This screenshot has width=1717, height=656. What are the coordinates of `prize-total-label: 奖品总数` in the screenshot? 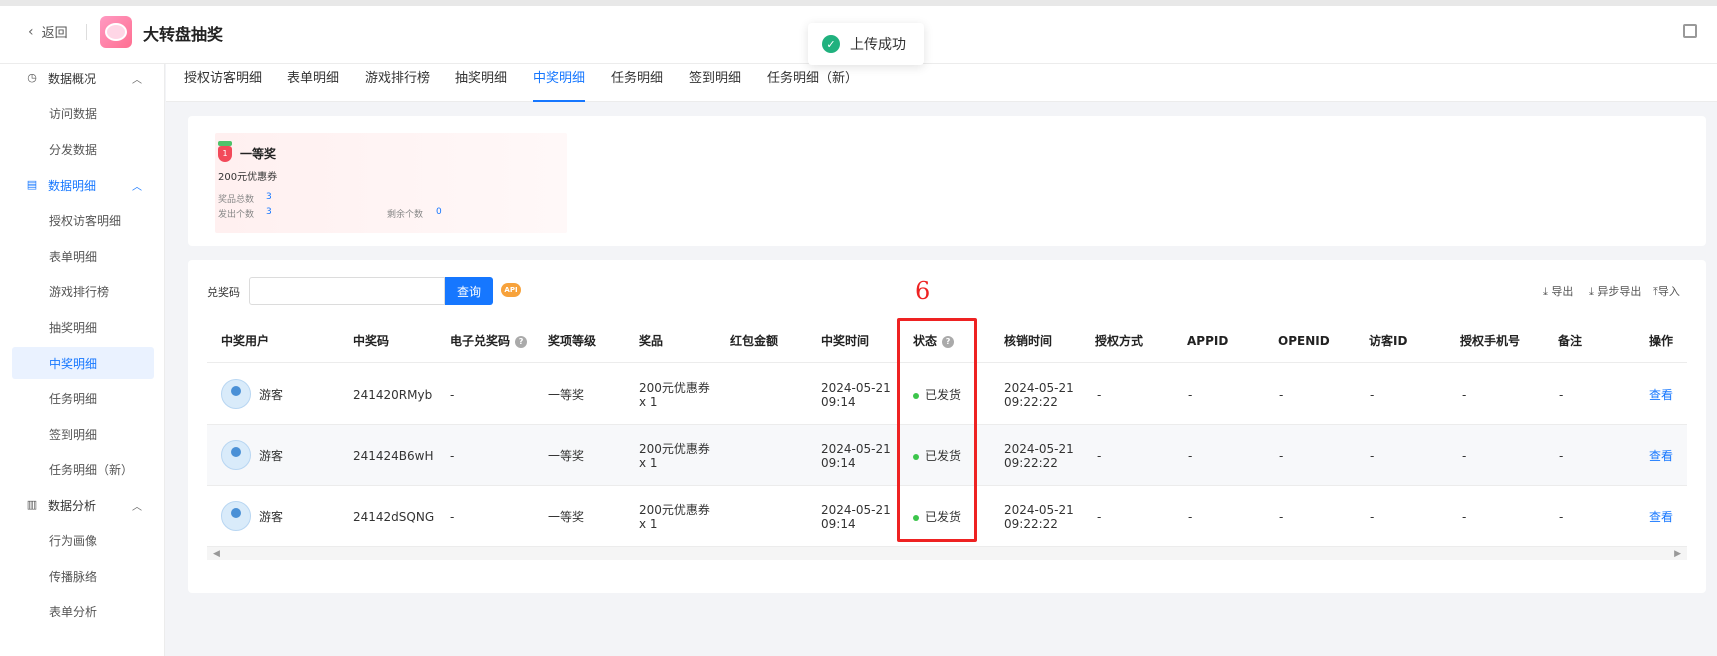 It's located at (236, 200).